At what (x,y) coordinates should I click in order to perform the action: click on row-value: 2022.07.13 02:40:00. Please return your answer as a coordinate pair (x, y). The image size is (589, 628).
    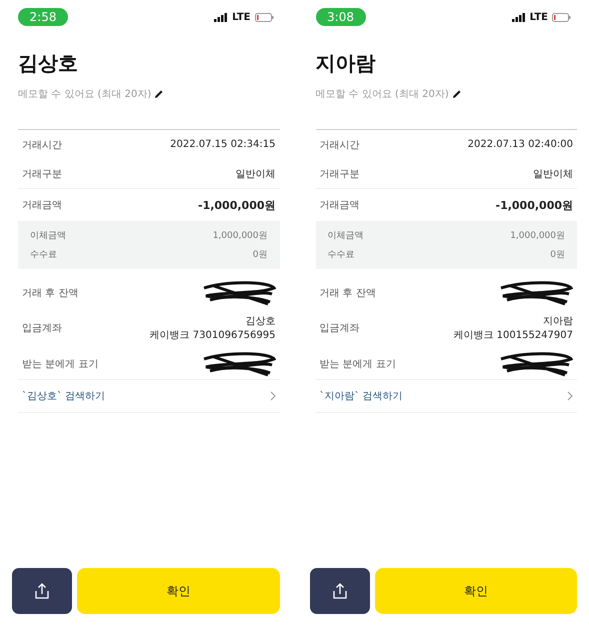
    Looking at the image, I should click on (520, 144).